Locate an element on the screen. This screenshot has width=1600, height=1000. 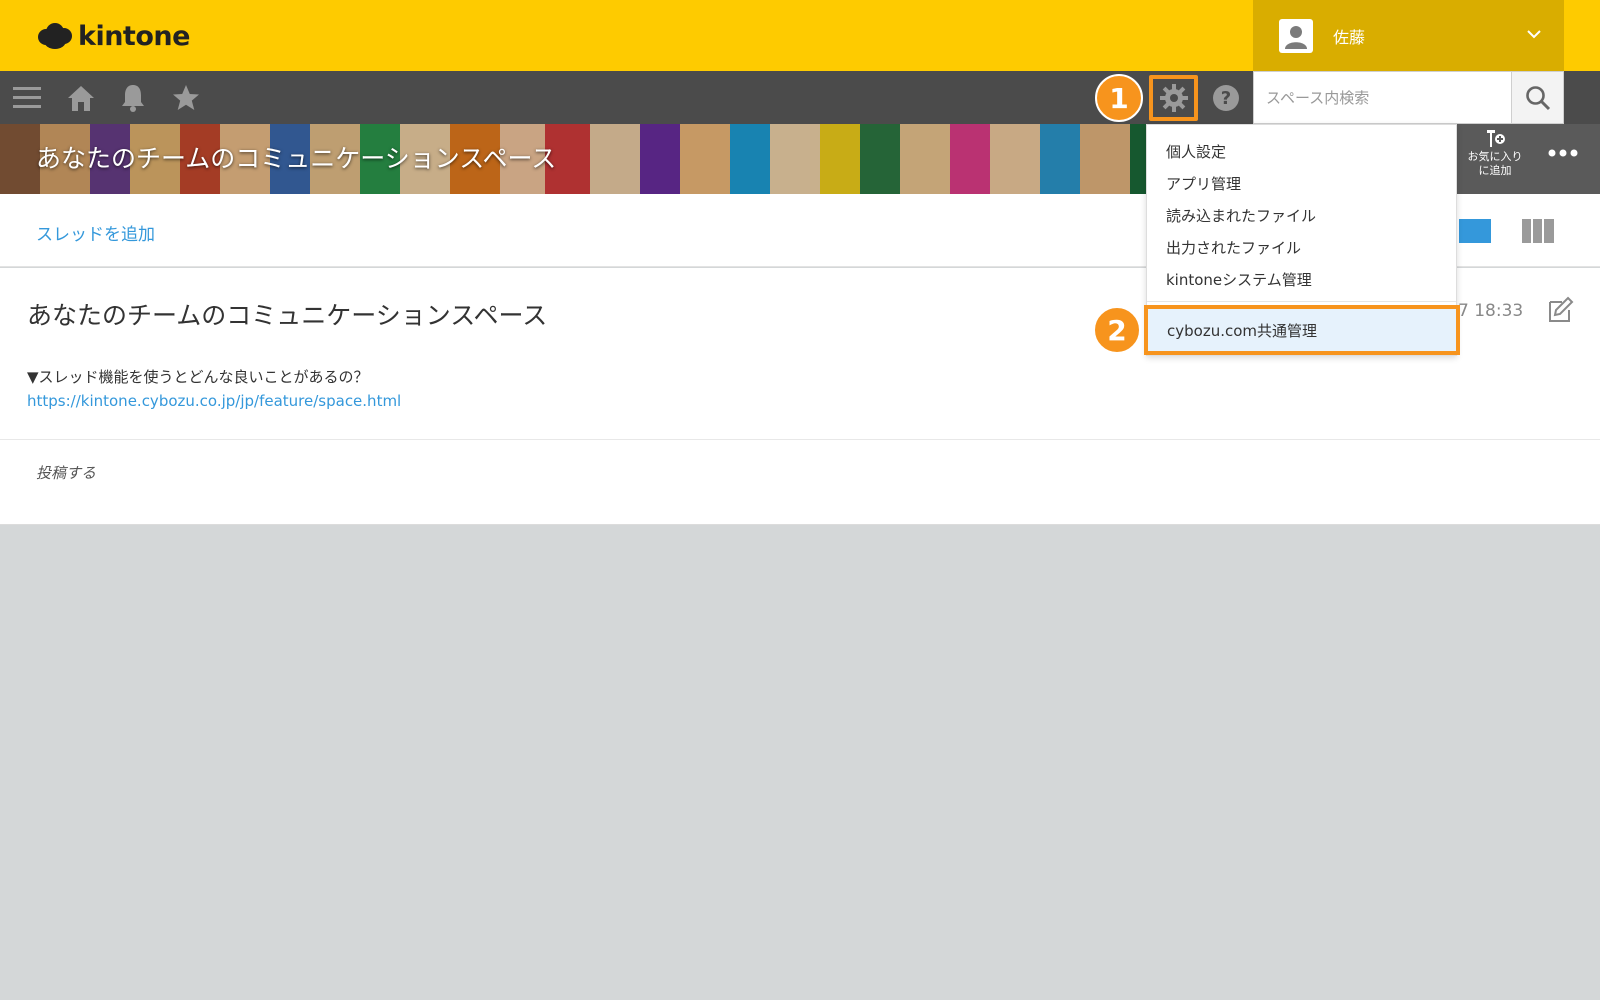
thread-title: あなたのチームのコミュニケーションスペース is located at coordinates (287, 315).